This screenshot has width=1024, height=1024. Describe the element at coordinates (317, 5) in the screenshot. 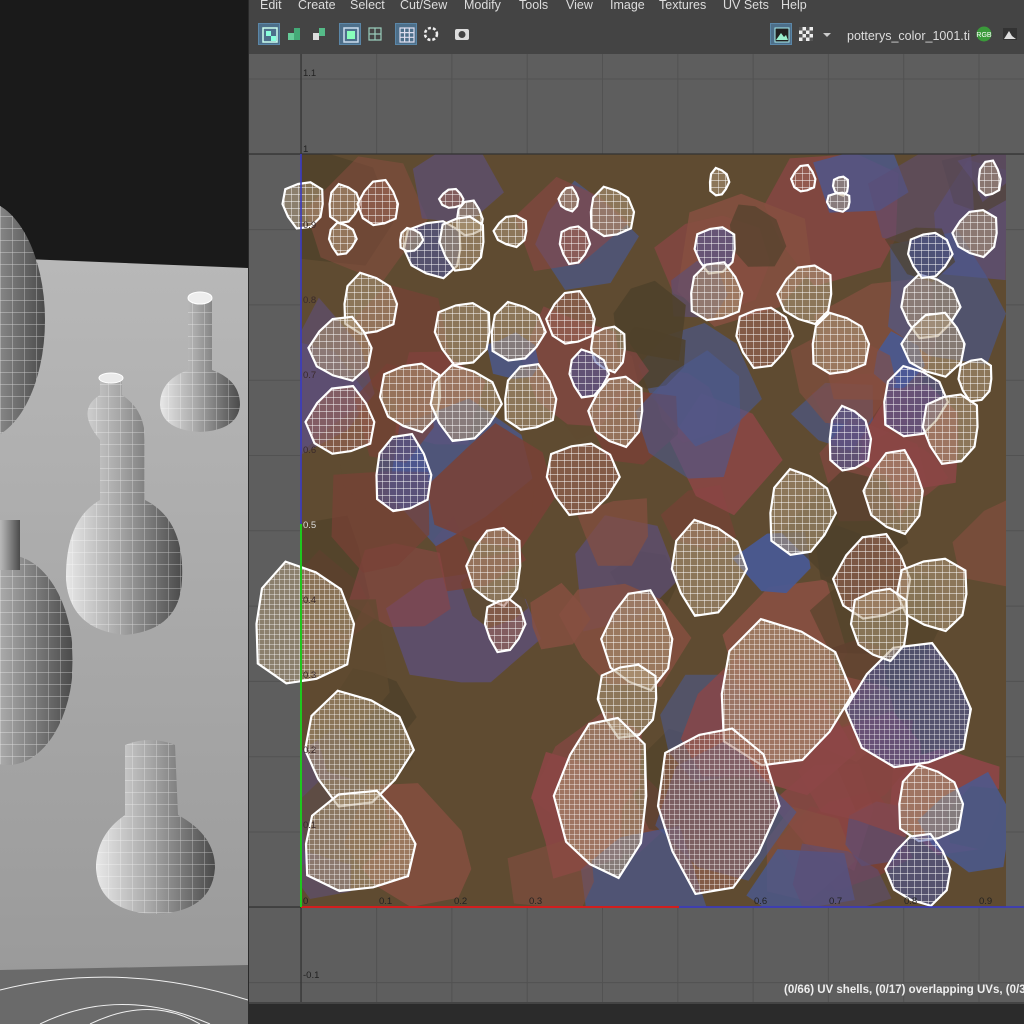

I see `menu-create: Create` at that location.